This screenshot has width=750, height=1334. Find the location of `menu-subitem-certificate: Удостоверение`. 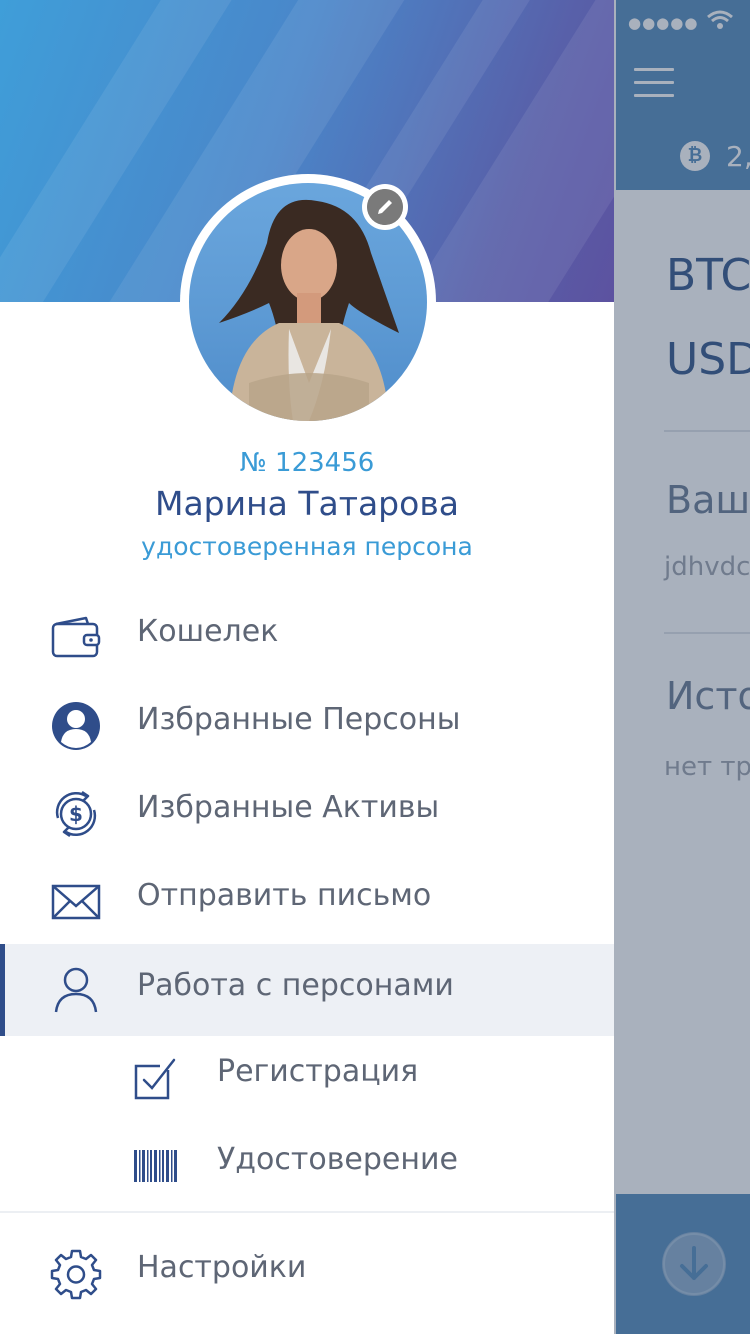

menu-subitem-certificate: Удостоверение is located at coordinates (307, 1164).